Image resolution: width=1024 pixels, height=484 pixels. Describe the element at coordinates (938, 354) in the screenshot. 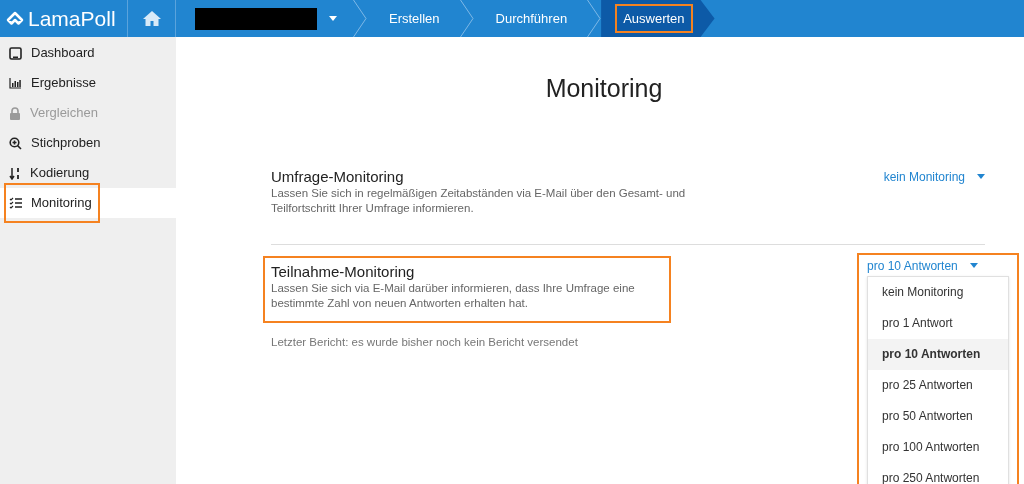

I see `dropdown-option: pro 10 Antworten` at that location.